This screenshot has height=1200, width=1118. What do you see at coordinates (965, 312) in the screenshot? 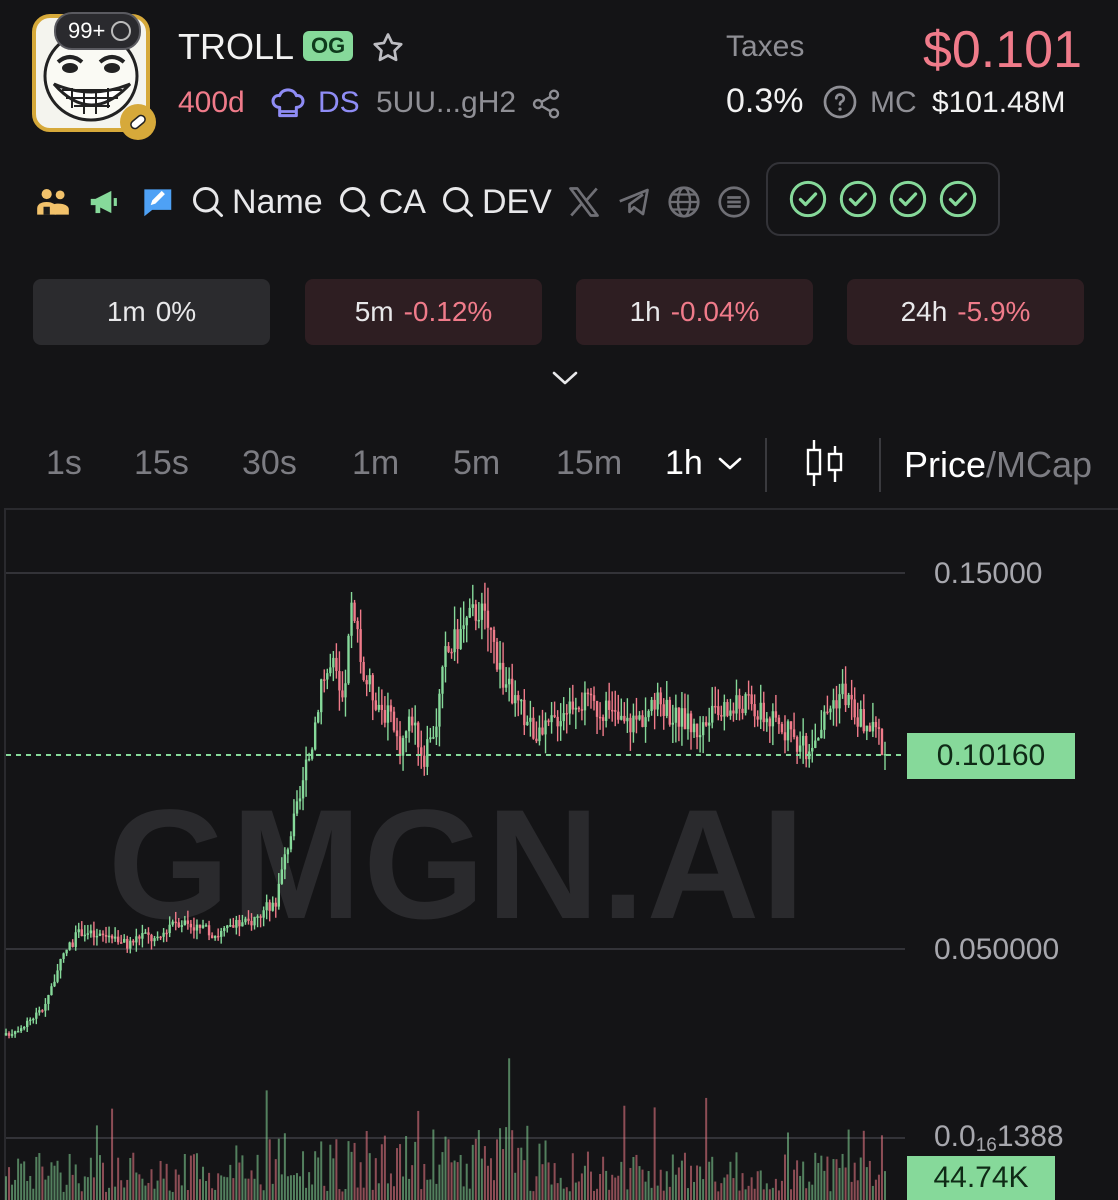
I see `stat-24h: 24h -5.9%` at bounding box center [965, 312].